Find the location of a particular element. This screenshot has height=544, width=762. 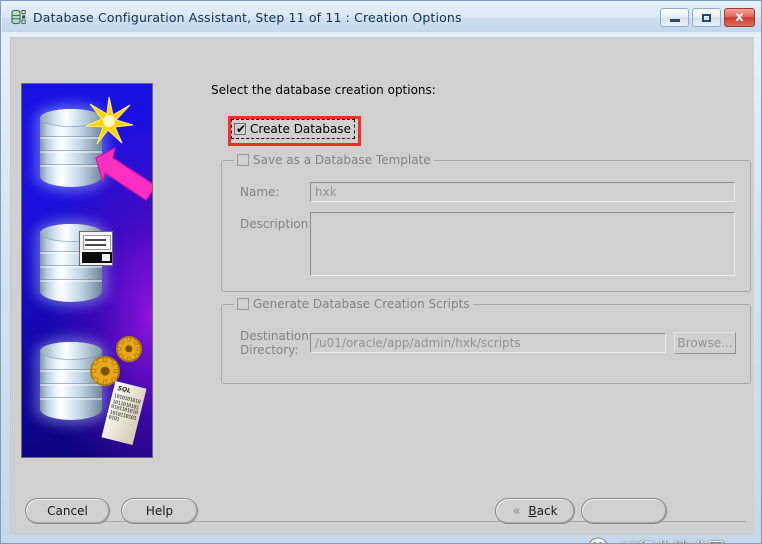

back-button-label: Back is located at coordinates (542, 511).